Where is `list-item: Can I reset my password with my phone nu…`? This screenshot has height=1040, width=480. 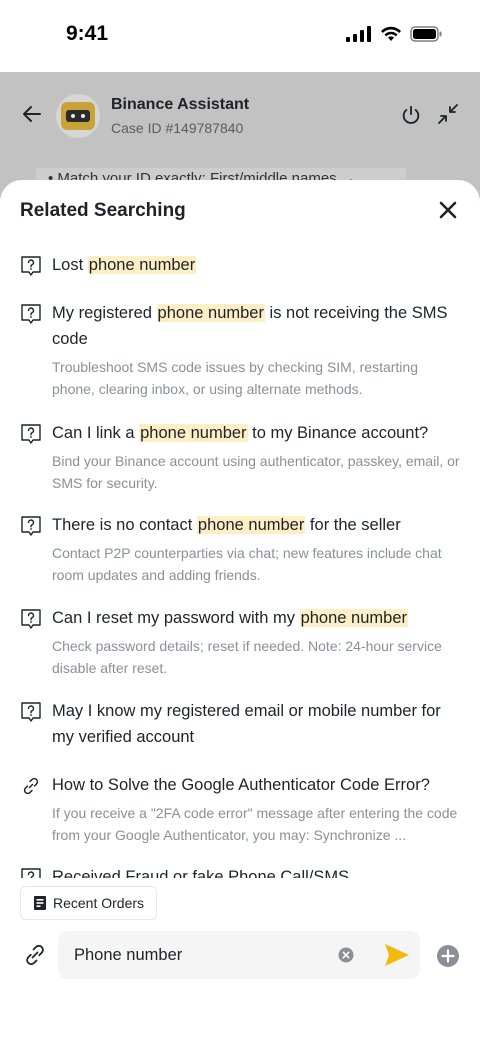 list-item: Can I reset my password with my phone nu… is located at coordinates (242, 642).